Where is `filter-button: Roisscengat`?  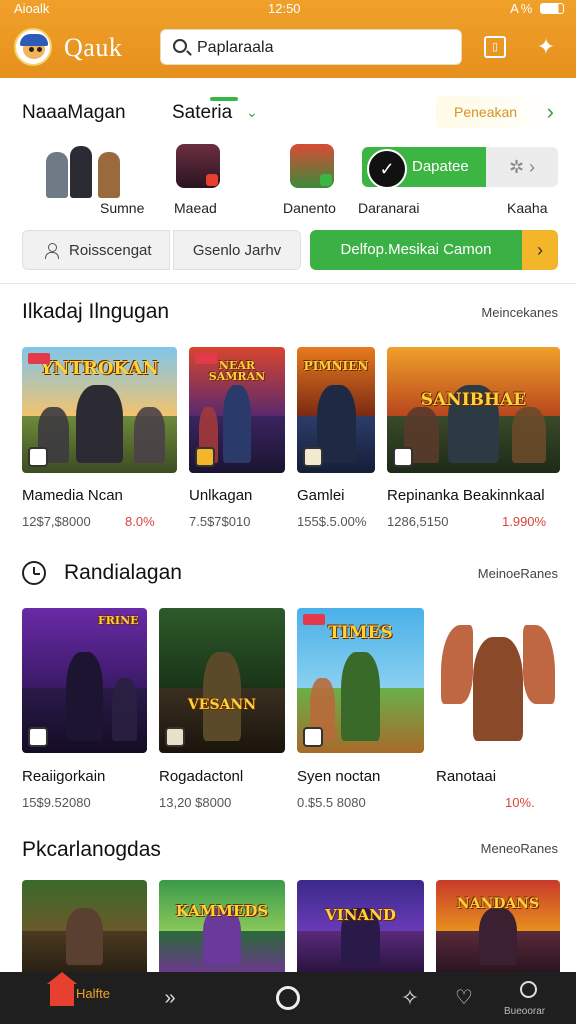 filter-button: Roisscengat is located at coordinates (96, 250).